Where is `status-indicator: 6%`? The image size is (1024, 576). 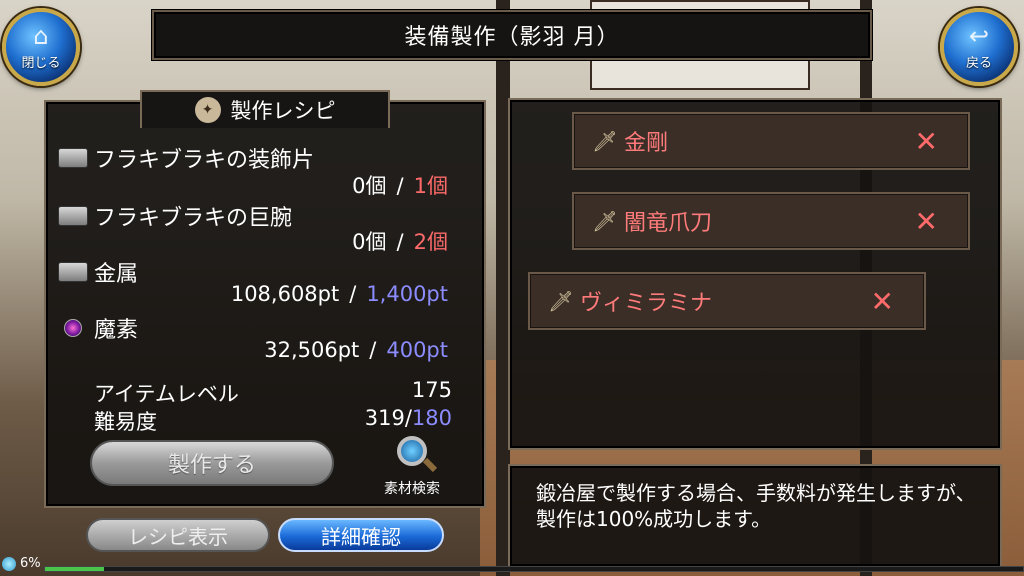 status-indicator: 6% is located at coordinates (21, 563).